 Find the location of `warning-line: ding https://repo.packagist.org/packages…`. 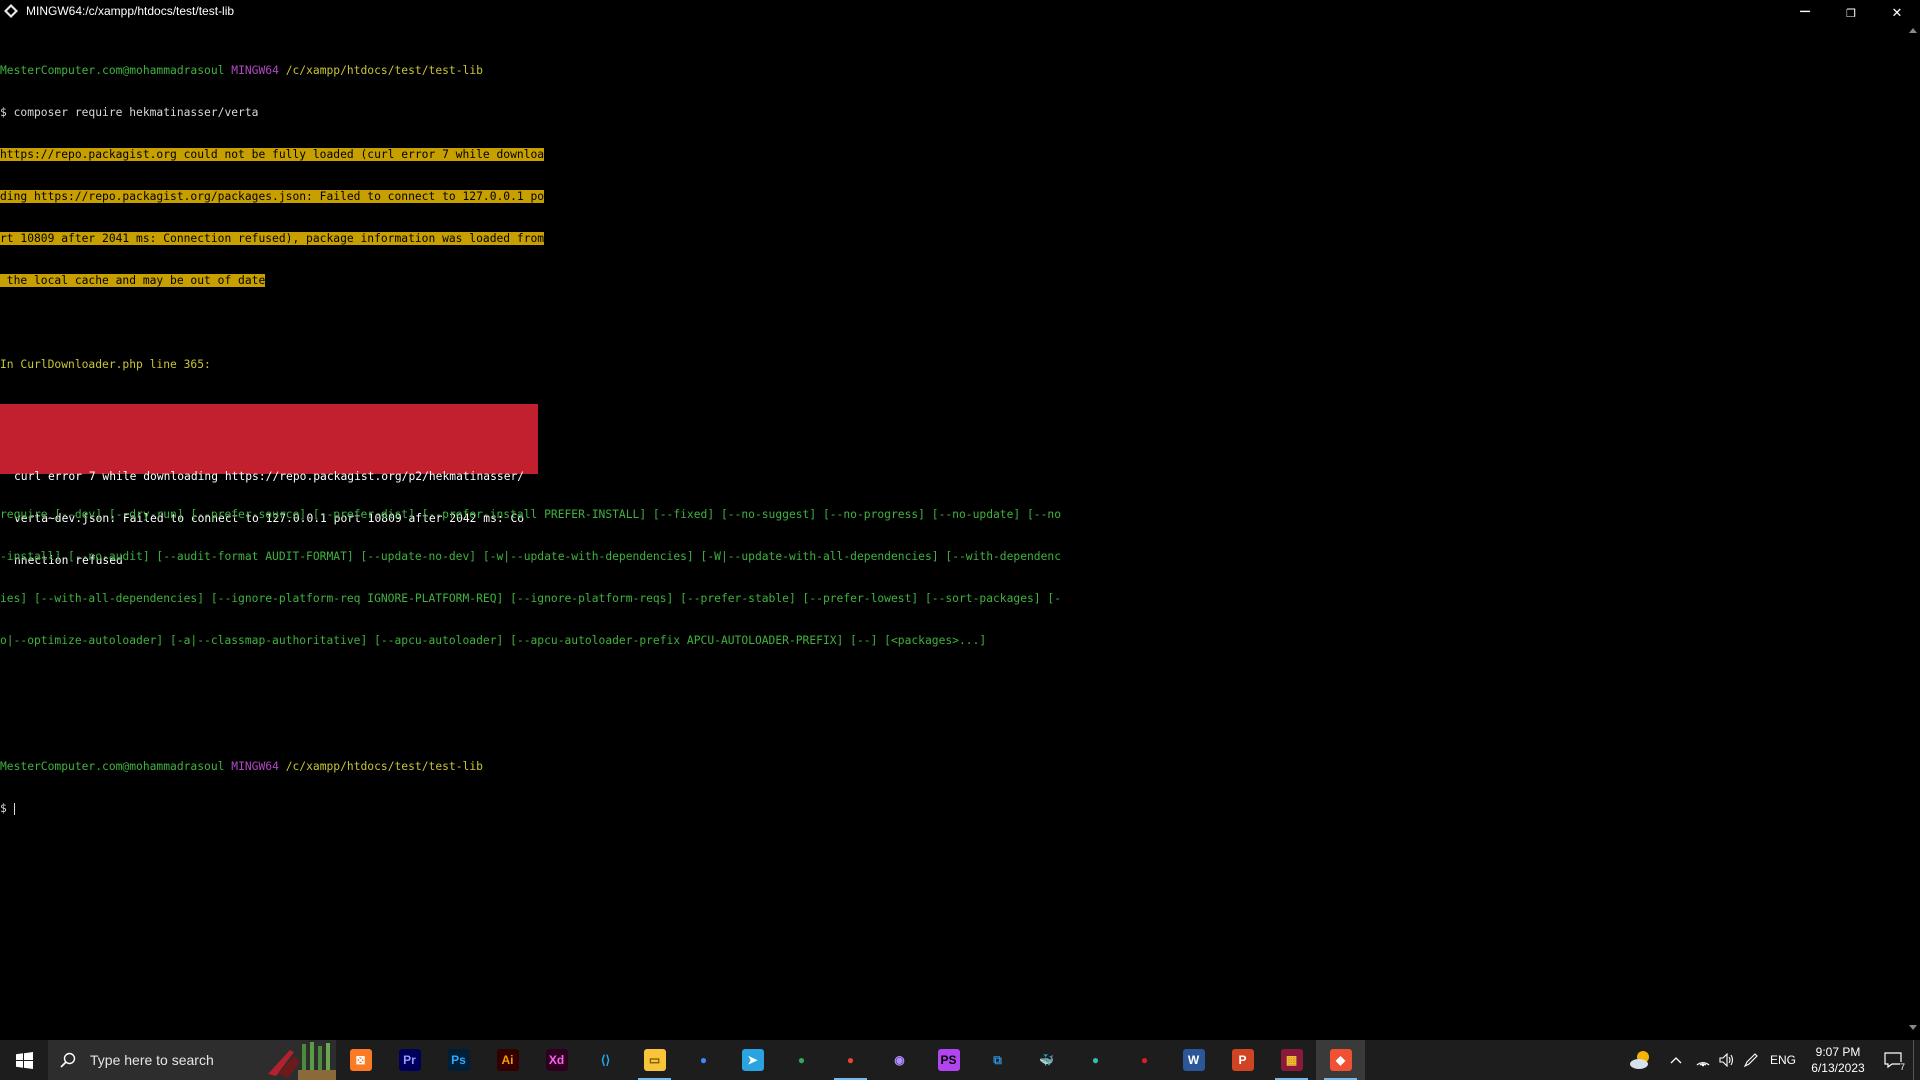

warning-line: ding https://repo.packagist.org/packages… is located at coordinates (272, 196).